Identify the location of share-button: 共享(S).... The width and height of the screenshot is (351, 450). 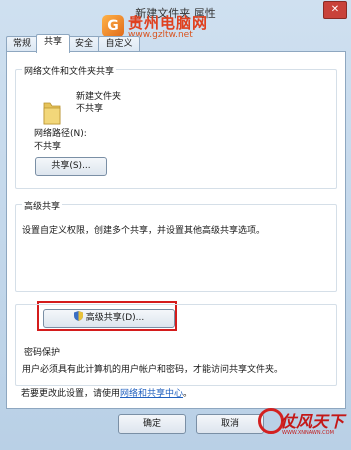
(71, 166).